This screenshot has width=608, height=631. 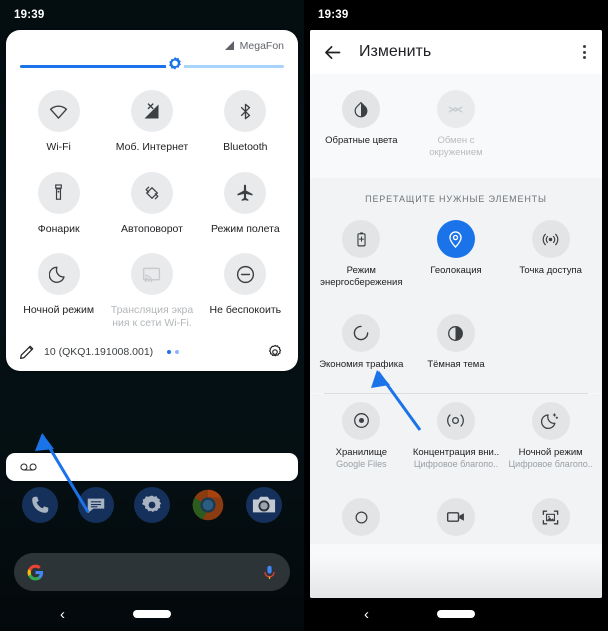 I want to click on right-nav-bar: ‹, so click(x=456, y=614).